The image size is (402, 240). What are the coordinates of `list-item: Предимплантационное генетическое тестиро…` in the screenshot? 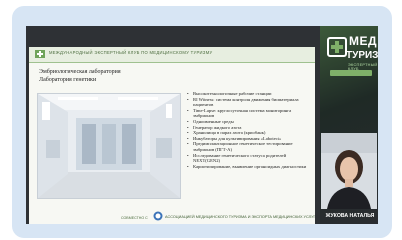 It's located at (249, 146).